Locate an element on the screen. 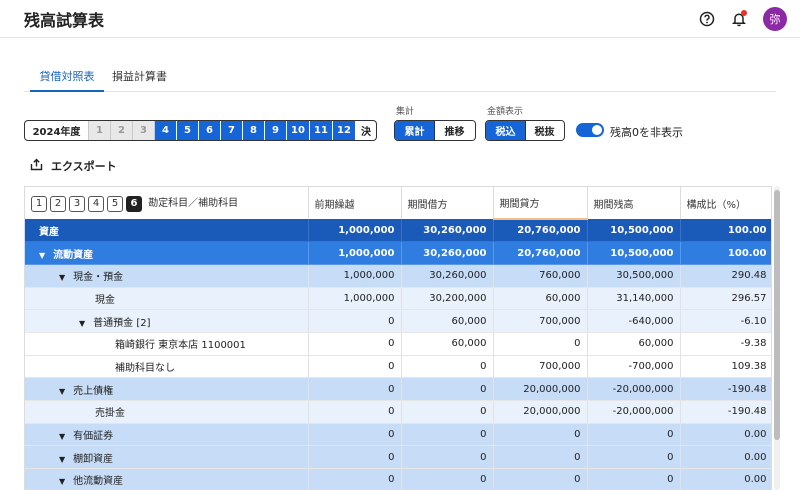 This screenshot has height=490, width=800. level-6-button: 6 is located at coordinates (134, 203).